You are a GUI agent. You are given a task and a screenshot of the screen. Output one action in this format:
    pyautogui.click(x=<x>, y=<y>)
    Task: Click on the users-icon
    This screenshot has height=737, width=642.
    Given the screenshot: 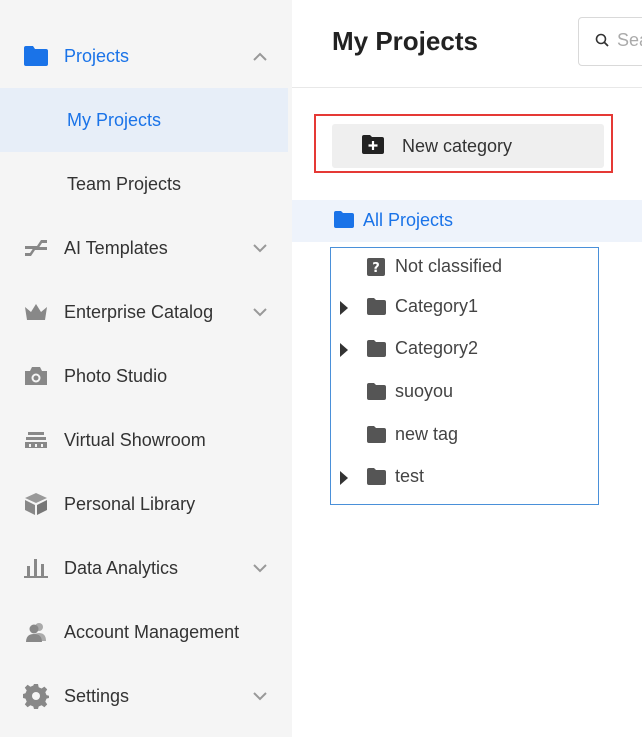 What is the action you would take?
    pyautogui.click(x=36, y=632)
    